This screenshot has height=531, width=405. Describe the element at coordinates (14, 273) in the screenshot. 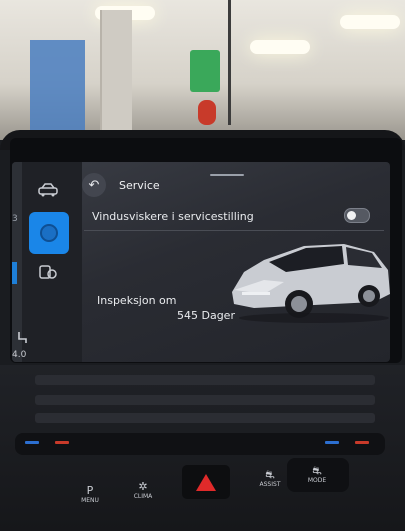

I see `edge-indicator` at that location.